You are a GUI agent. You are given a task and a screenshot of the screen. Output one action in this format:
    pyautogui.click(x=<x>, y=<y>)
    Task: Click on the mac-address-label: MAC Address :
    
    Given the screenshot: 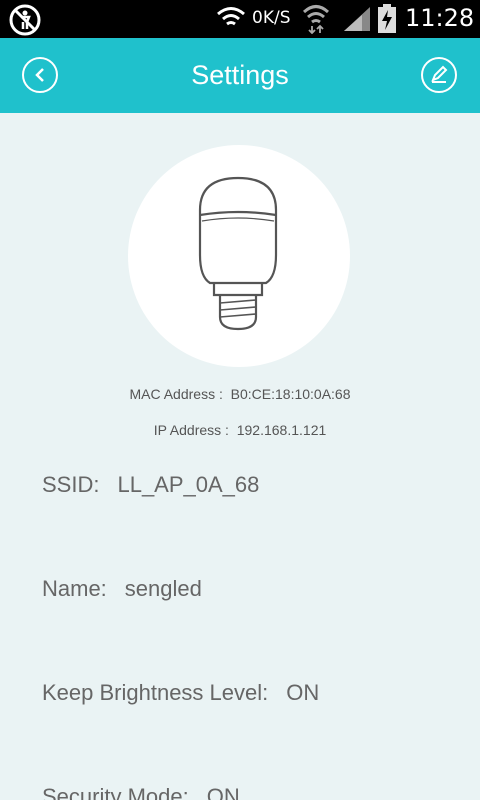 What is the action you would take?
    pyautogui.click(x=176, y=394)
    